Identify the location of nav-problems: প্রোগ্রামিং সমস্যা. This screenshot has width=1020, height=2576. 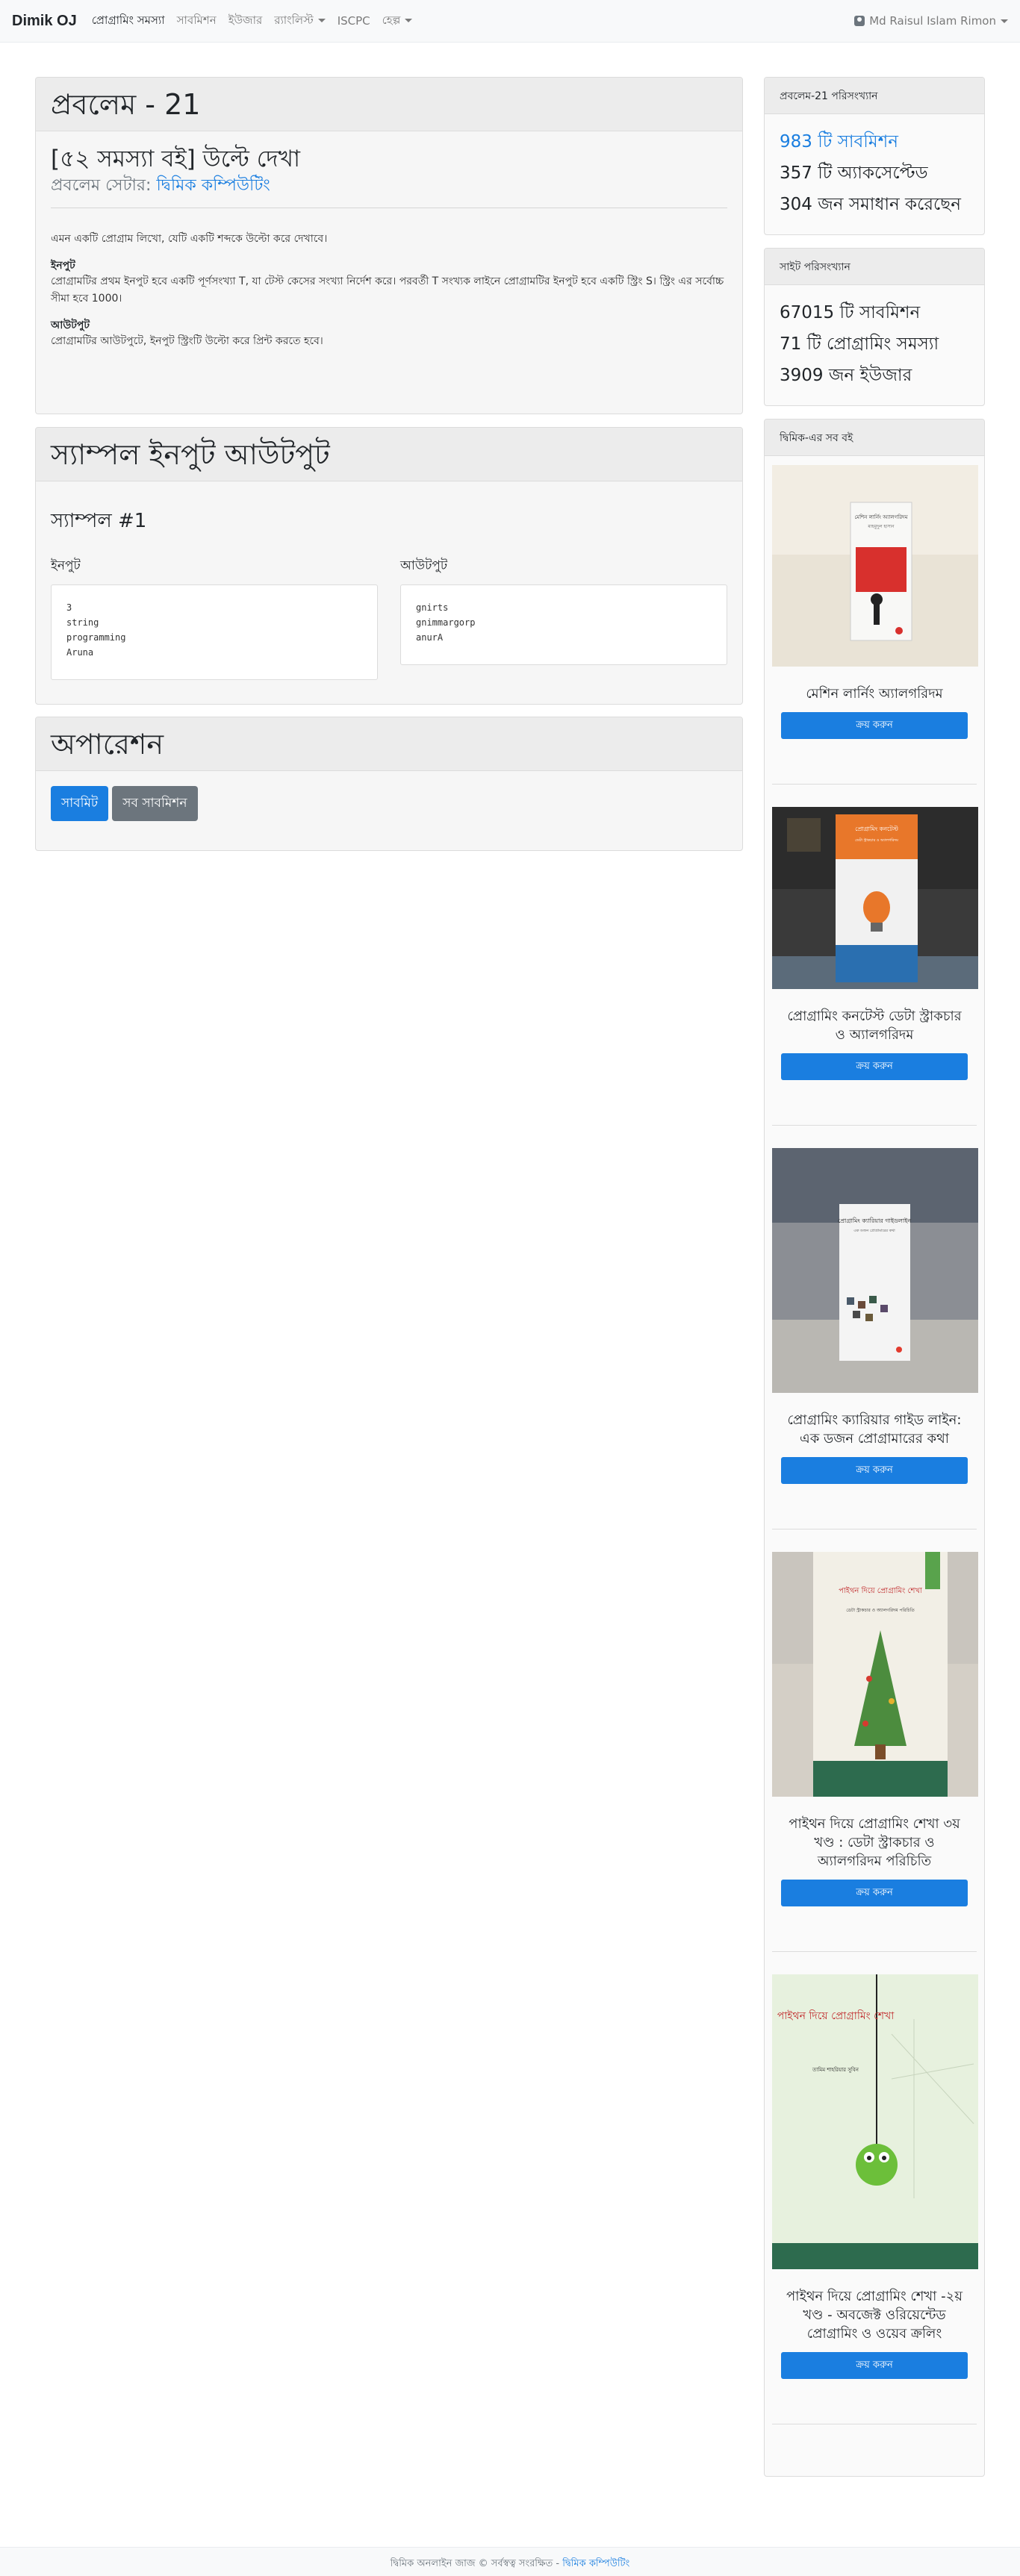
(128, 21).